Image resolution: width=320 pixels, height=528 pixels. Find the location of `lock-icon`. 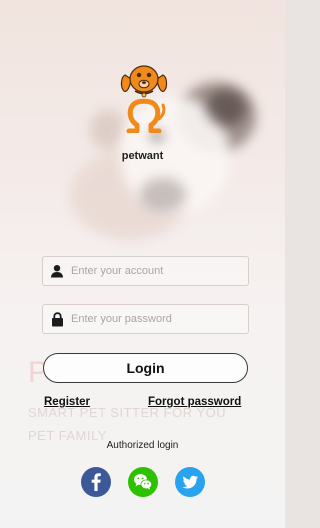

lock-icon is located at coordinates (57, 319).